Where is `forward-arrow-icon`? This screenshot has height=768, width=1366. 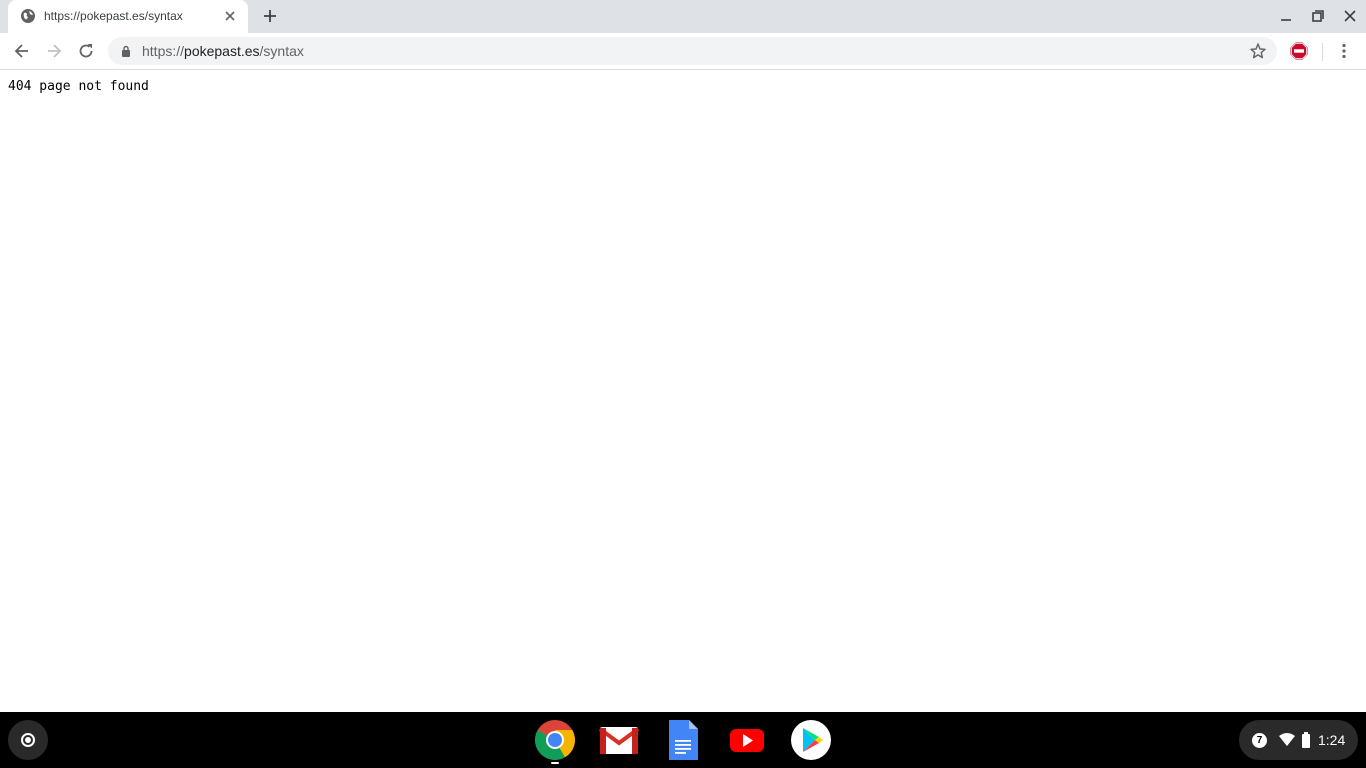 forward-arrow-icon is located at coordinates (54, 51).